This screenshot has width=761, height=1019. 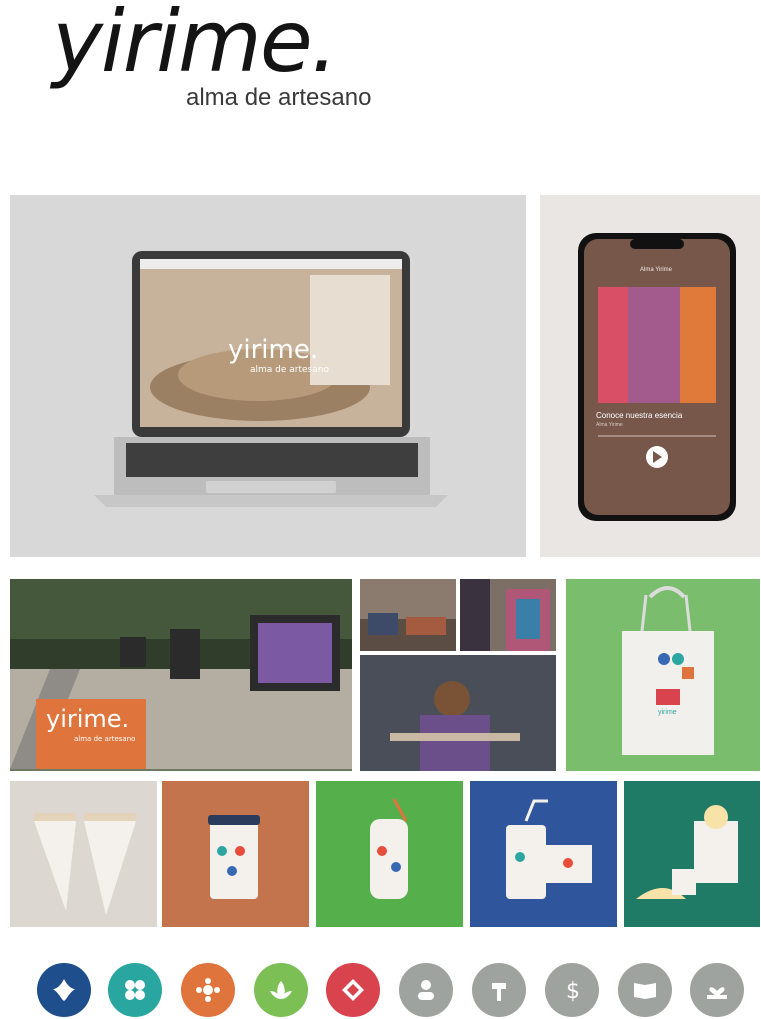 What do you see at coordinates (389, 854) in the screenshot?
I see `smoothie-cup-mockup` at bounding box center [389, 854].